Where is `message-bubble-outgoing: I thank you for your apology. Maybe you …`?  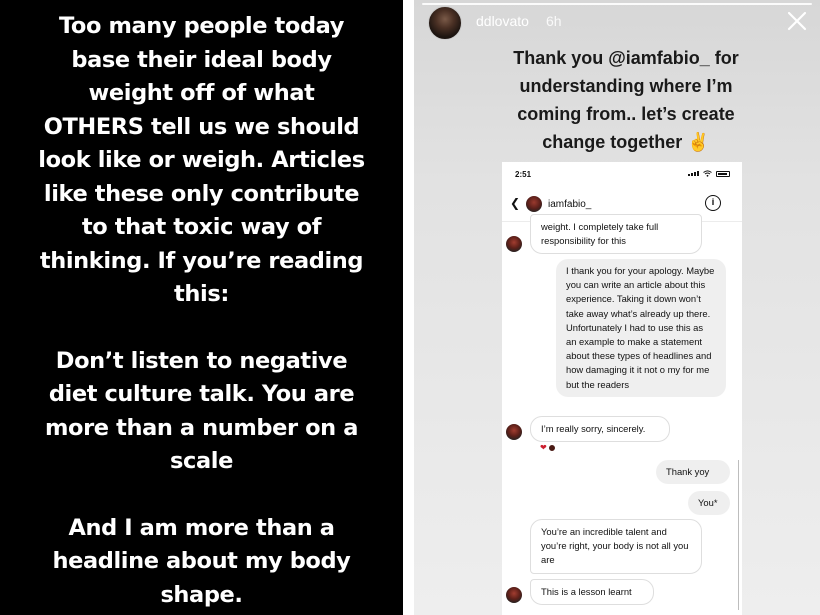 message-bubble-outgoing: I thank you for your apology. Maybe you … is located at coordinates (641, 328).